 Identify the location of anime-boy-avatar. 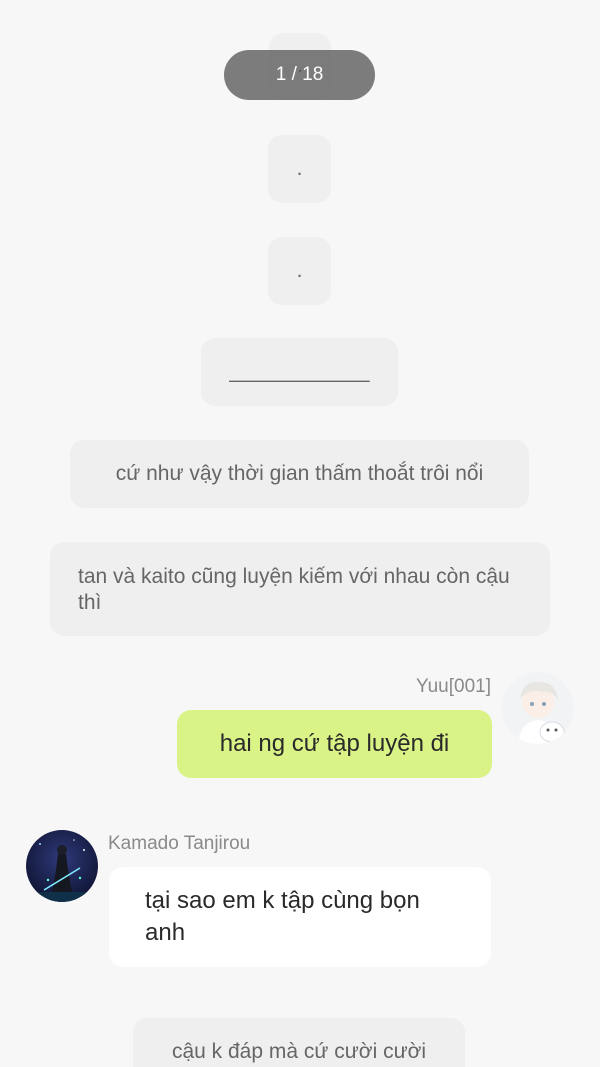
(538, 708).